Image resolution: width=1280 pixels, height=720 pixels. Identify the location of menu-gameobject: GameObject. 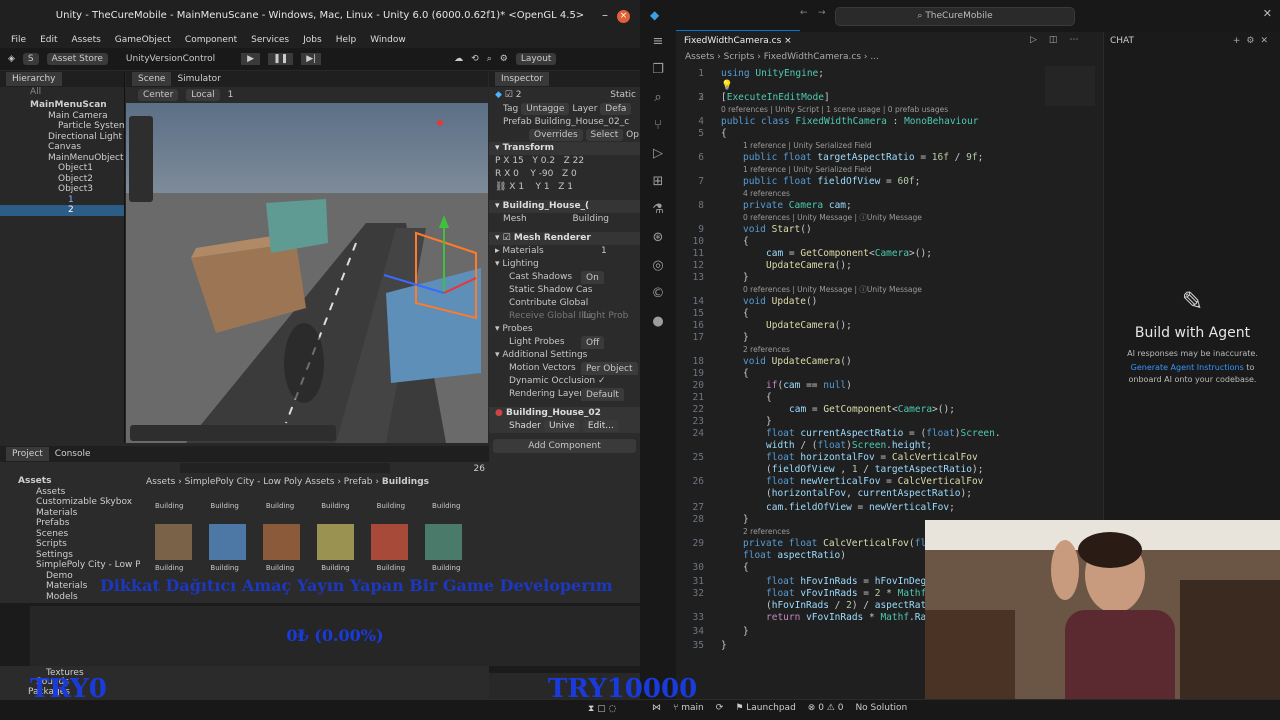
(143, 40).